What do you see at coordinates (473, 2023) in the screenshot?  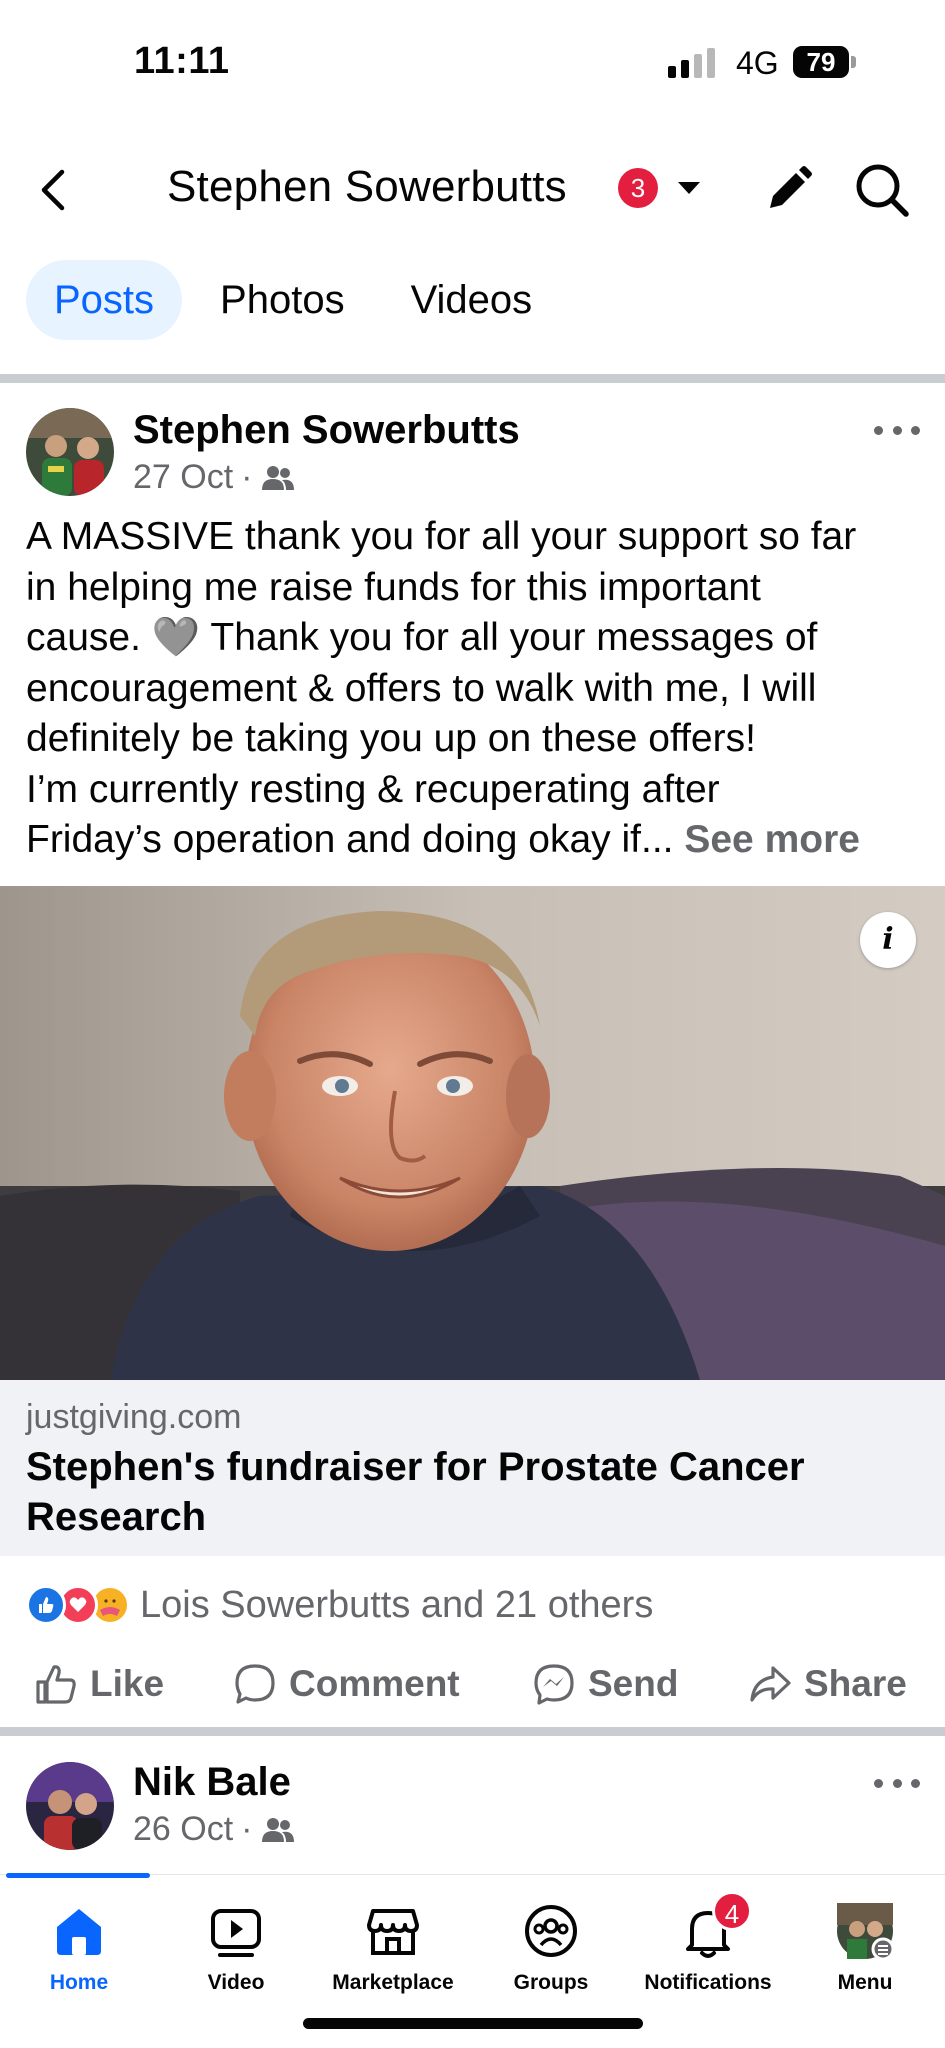 I see `home-indicator` at bounding box center [473, 2023].